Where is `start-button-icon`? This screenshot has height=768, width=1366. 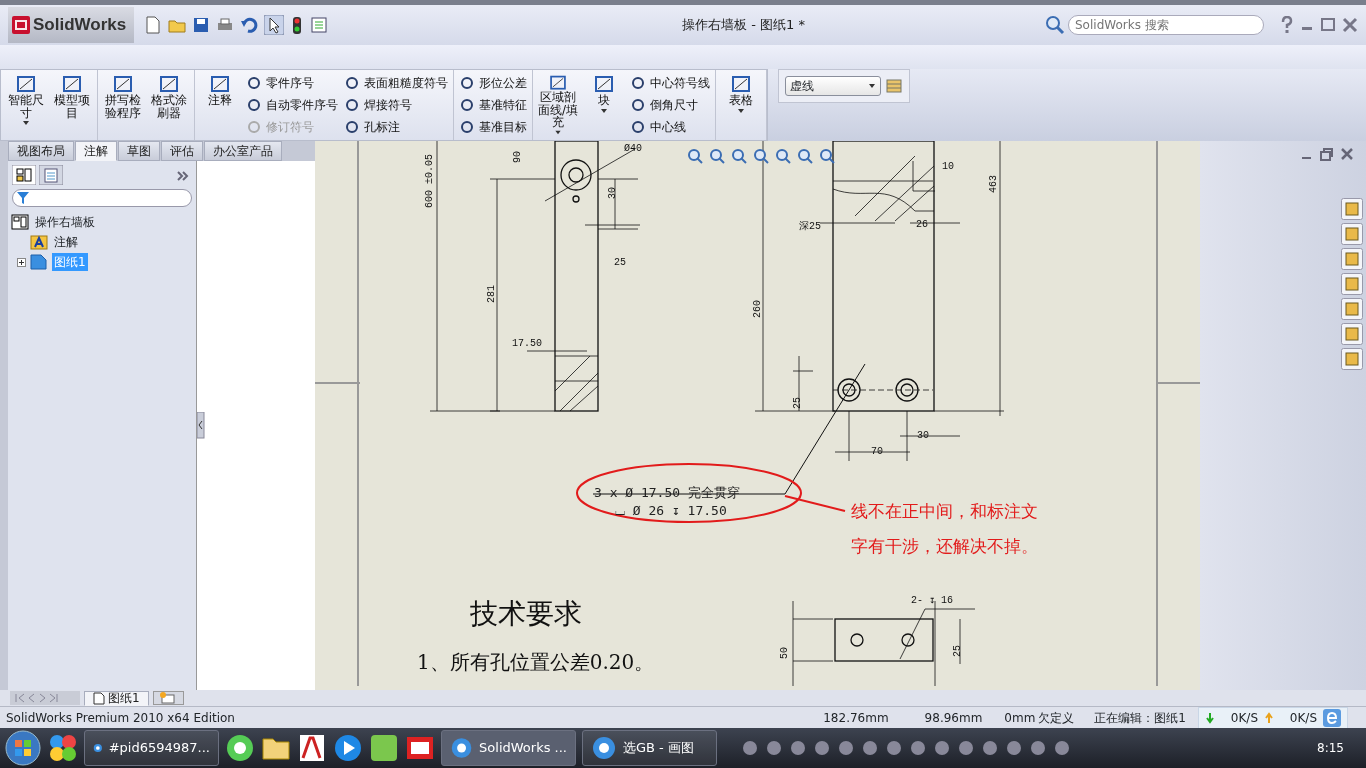 start-button-icon is located at coordinates (23, 748).